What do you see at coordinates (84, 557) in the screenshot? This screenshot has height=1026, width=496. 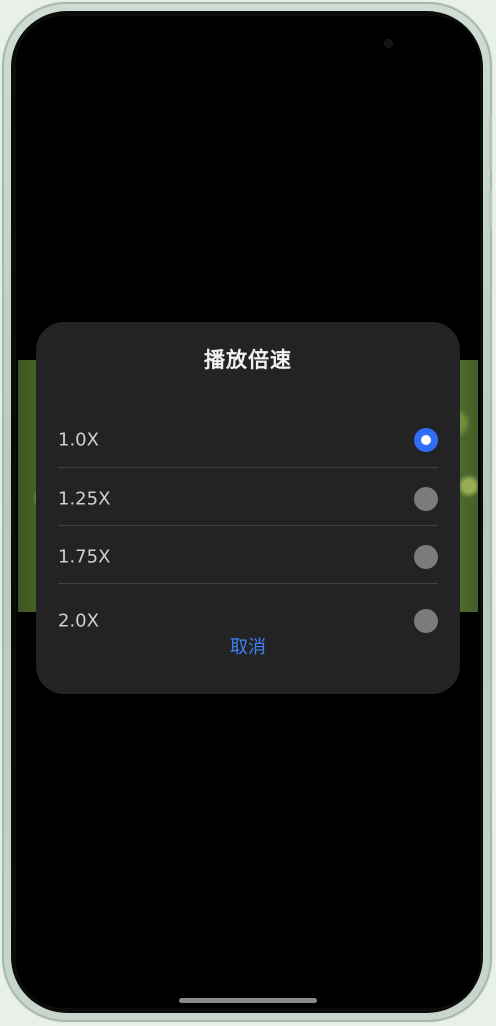 I see `speed-option-label: 1.75X` at bounding box center [84, 557].